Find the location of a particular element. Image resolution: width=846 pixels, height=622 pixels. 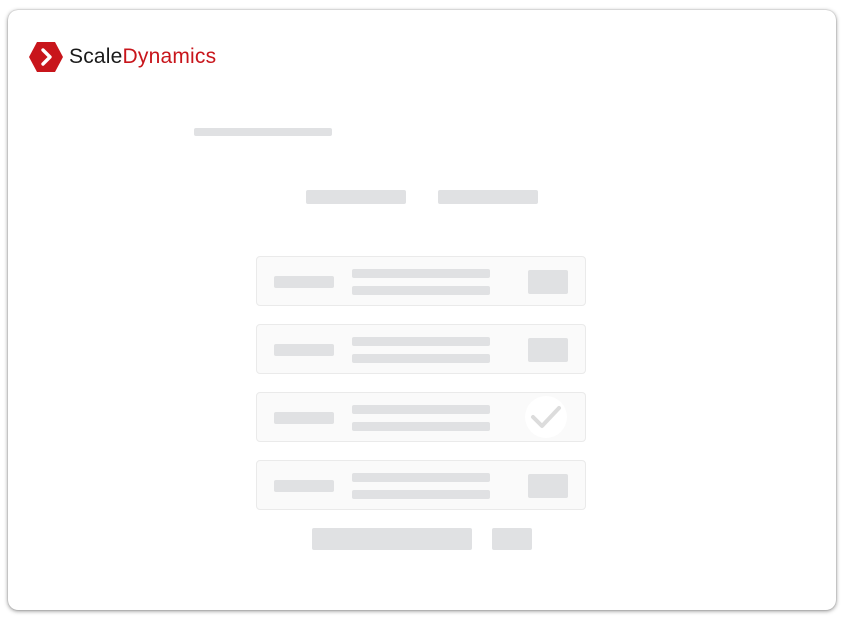

footer-input-placeholder is located at coordinates (392, 539).